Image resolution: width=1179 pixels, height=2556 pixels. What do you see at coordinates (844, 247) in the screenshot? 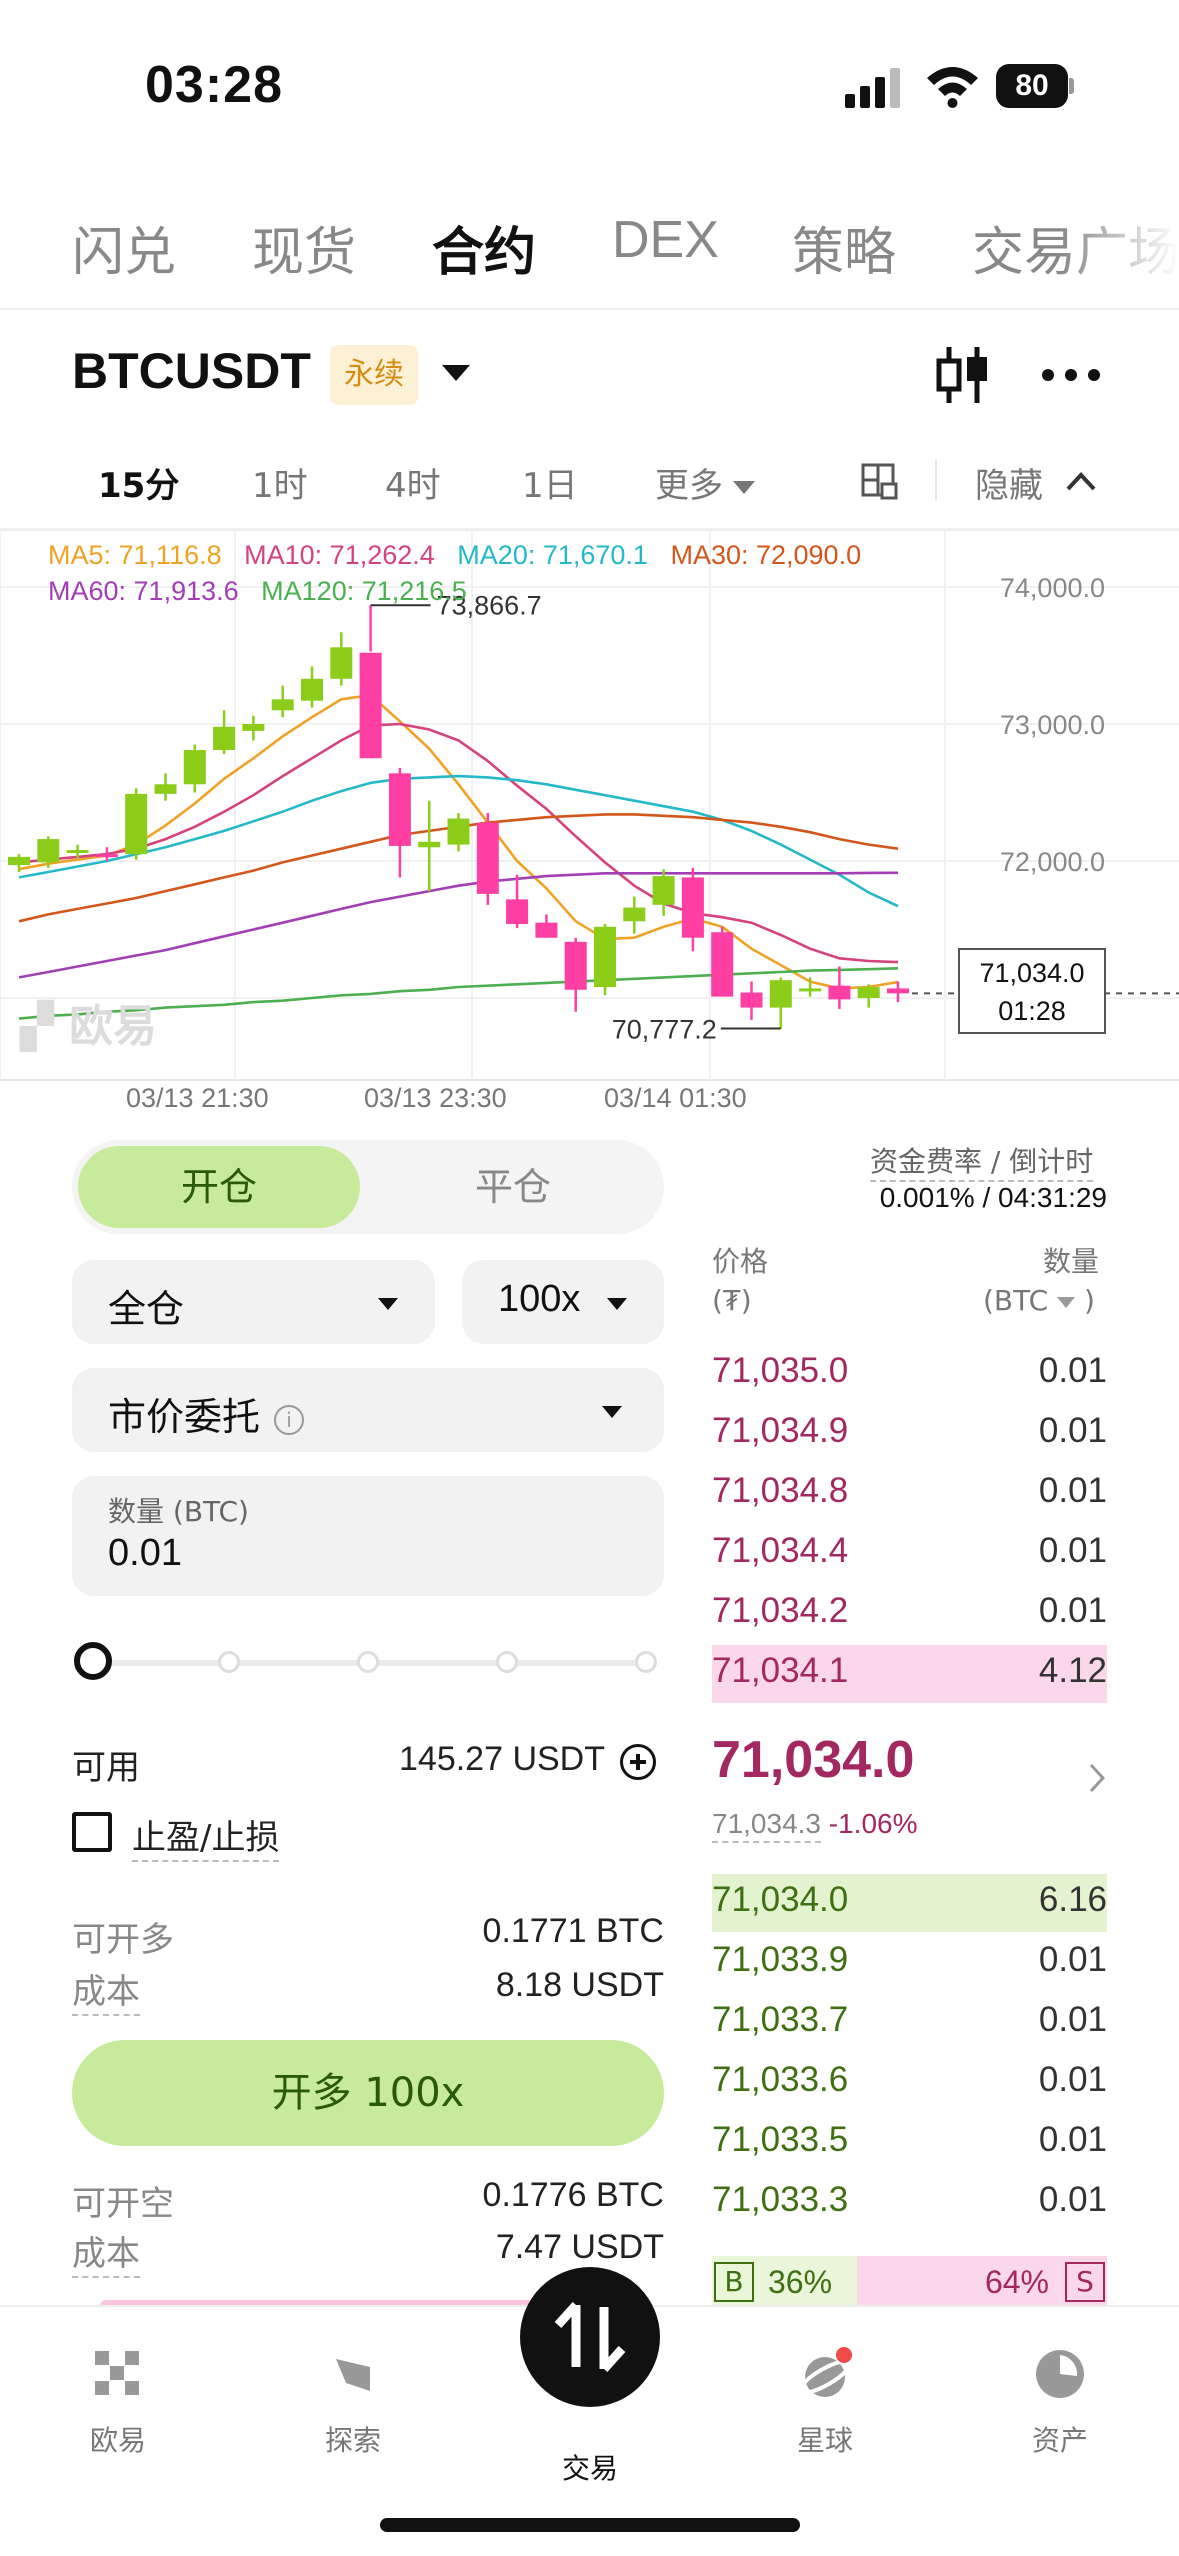
I see `tab-strategy: 策略` at bounding box center [844, 247].